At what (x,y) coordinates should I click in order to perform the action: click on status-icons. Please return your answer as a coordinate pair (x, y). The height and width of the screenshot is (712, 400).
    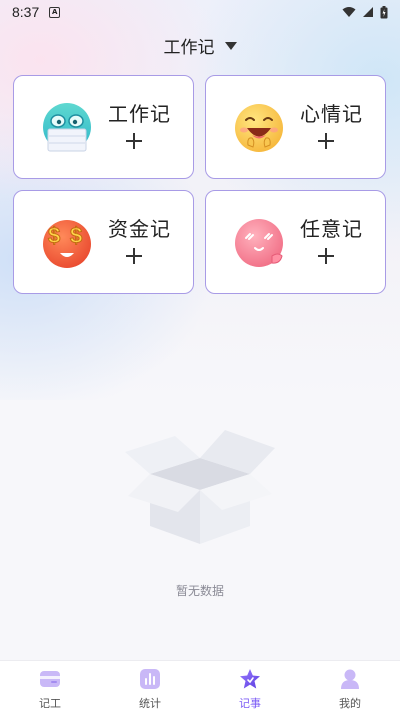
    Looking at the image, I should click on (365, 12).